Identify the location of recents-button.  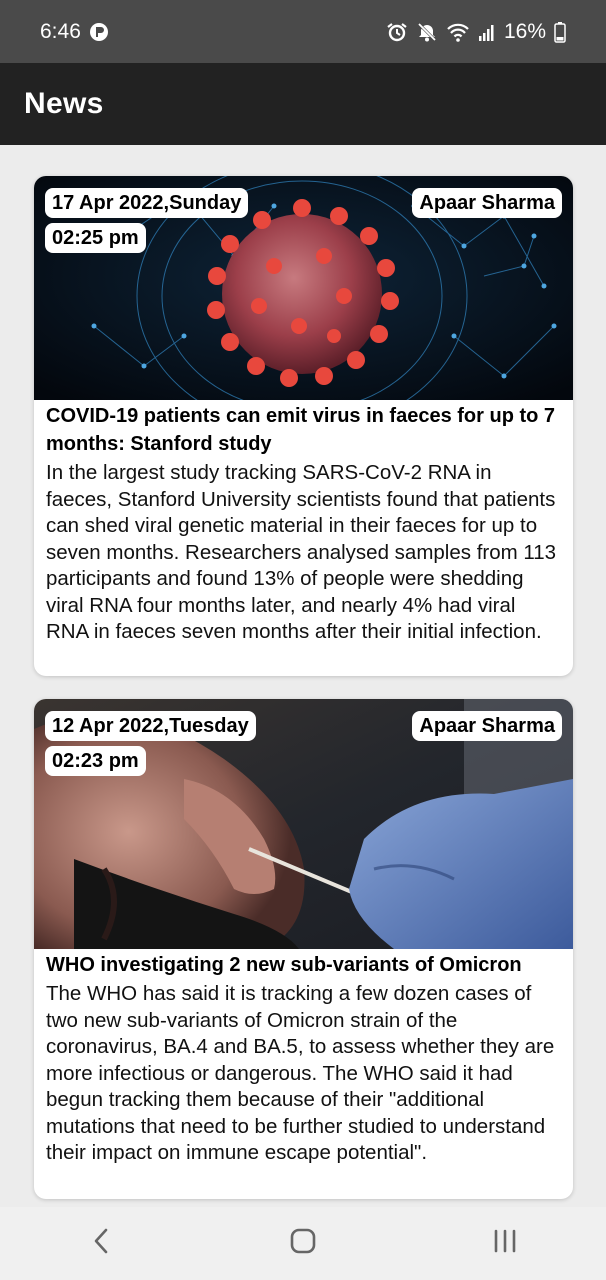
(505, 1244).